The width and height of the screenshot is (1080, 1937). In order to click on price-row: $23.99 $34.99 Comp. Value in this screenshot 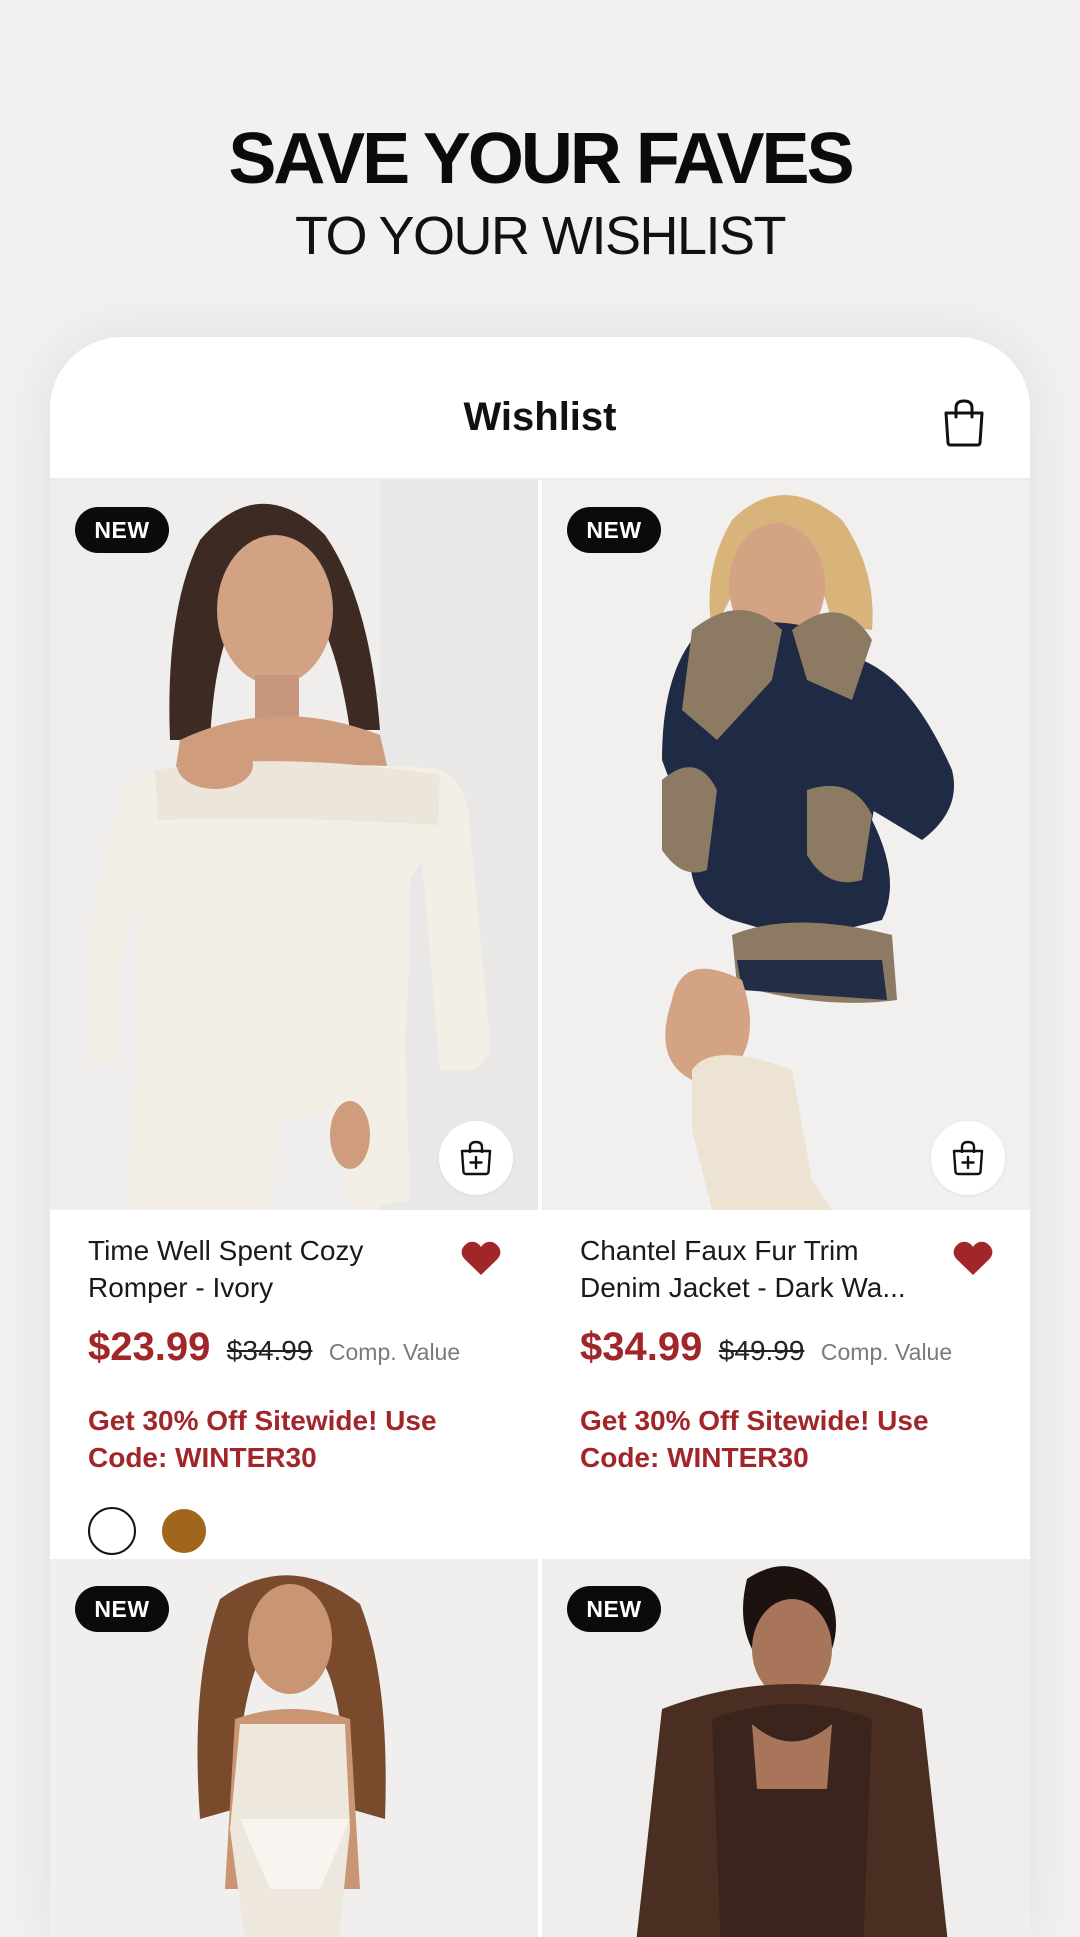, I will do `click(274, 1347)`.